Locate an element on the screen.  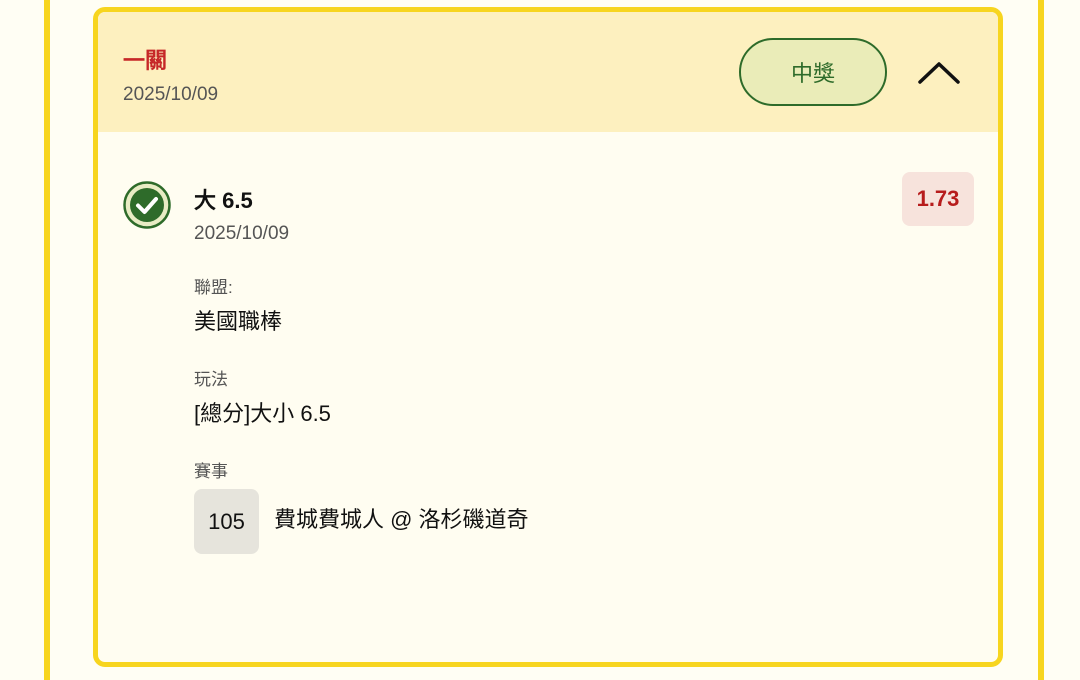
check-circle-icon is located at coordinates (147, 205).